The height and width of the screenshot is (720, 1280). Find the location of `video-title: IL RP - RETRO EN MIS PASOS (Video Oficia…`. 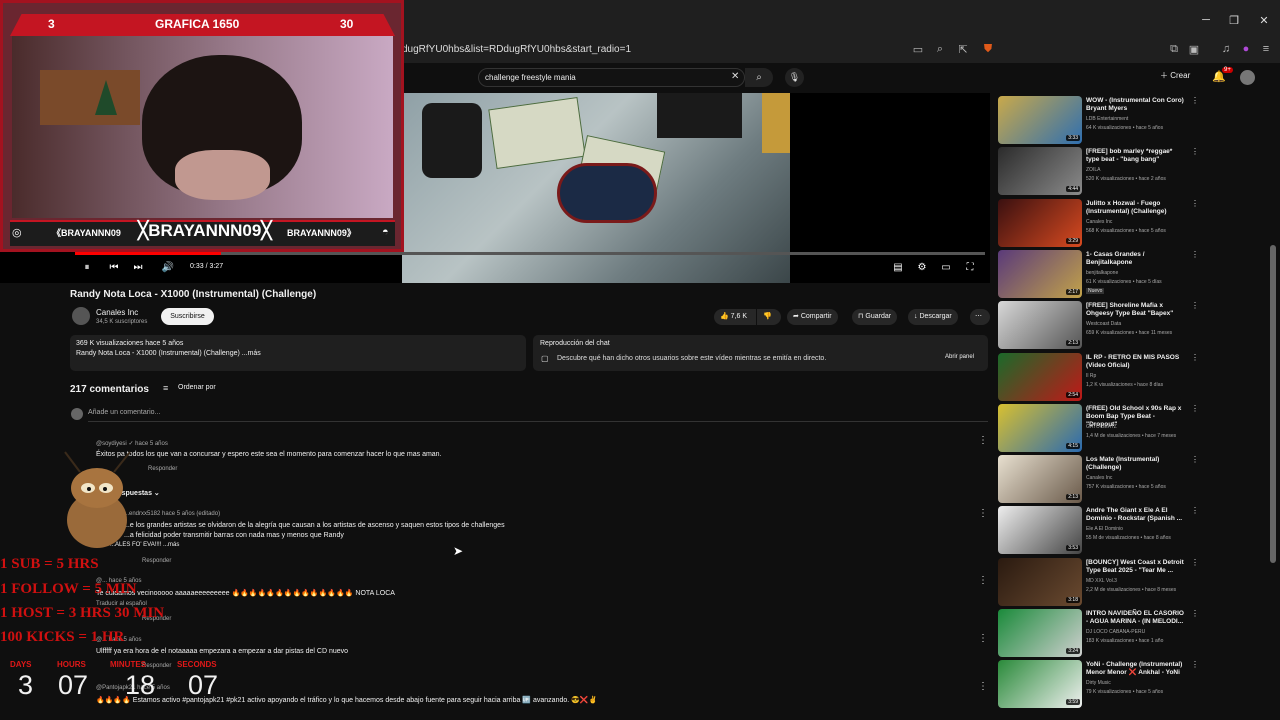

video-title: IL RP - RETRO EN MIS PASOS (Video Oficia… is located at coordinates (1136, 362).